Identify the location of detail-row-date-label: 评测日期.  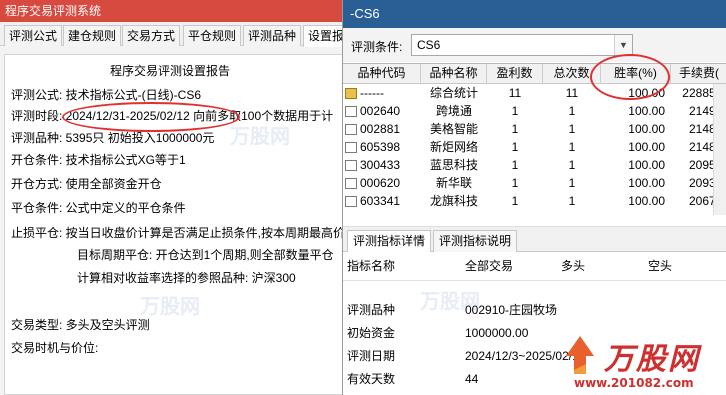
(371, 356).